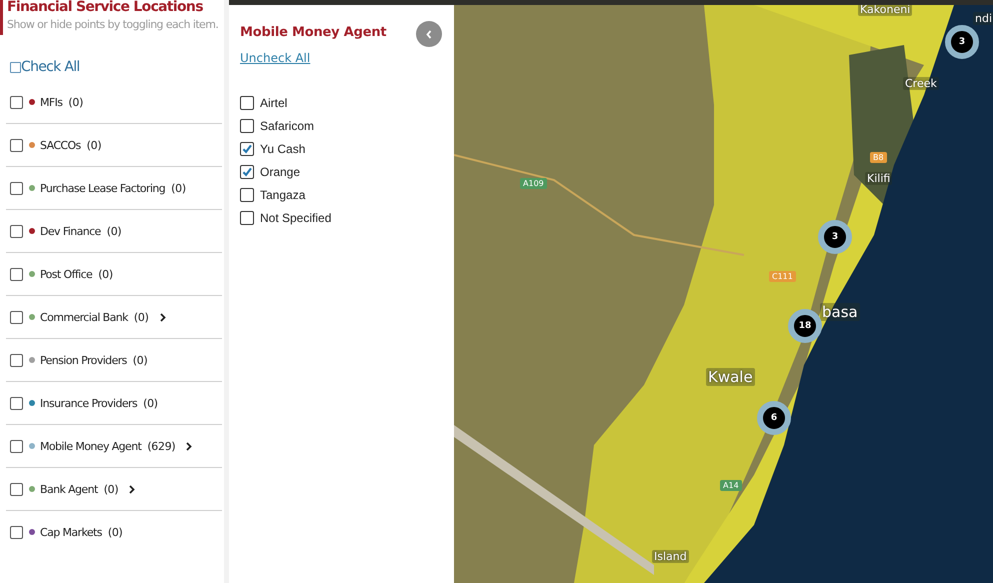 Image resolution: width=993 pixels, height=583 pixels. I want to click on option-label: Safaricom, so click(287, 126).